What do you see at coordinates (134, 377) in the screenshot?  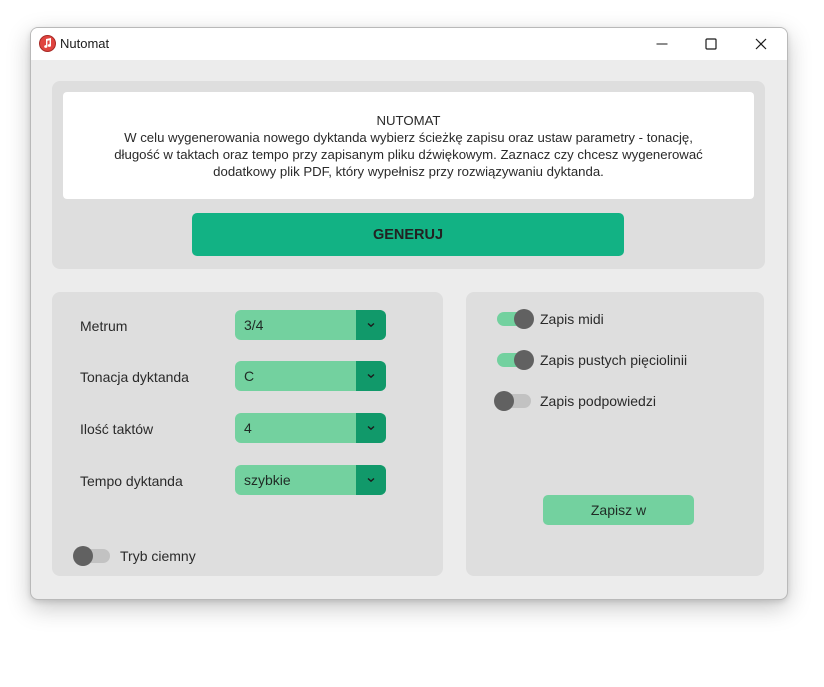 I see `key-label: Tonacja dyktanda` at bounding box center [134, 377].